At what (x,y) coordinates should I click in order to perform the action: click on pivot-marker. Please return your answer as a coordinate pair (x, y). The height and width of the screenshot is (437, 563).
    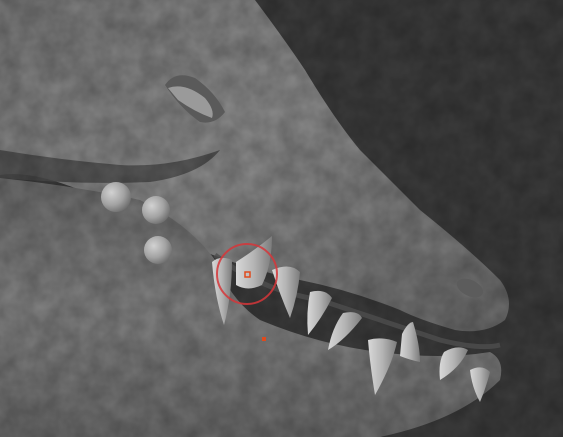
    Looking at the image, I should click on (264, 339).